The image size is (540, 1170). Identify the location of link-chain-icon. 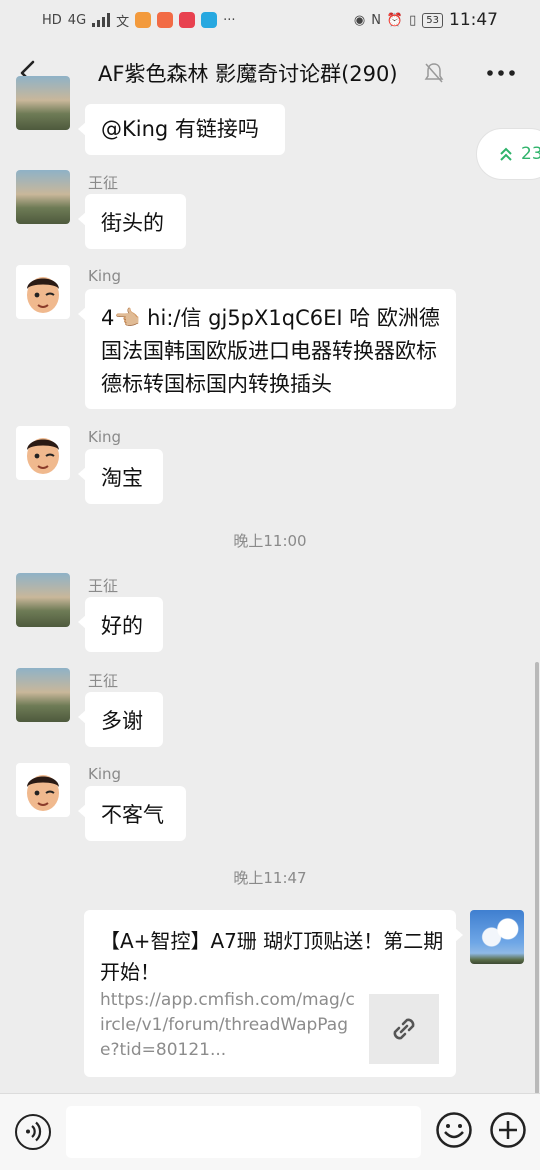
(404, 1029).